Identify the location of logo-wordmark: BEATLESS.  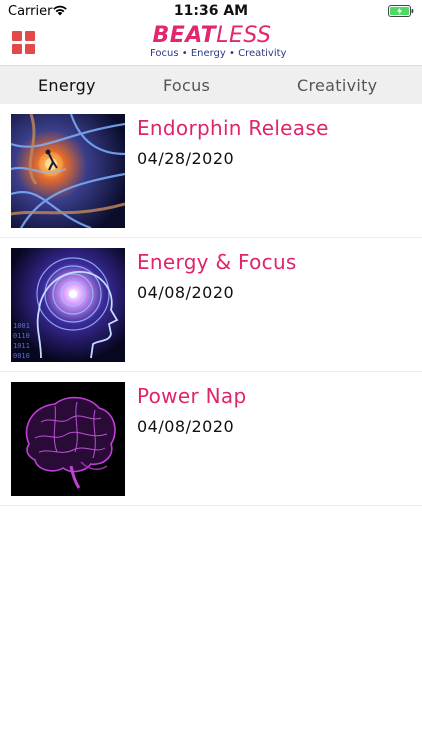
(212, 36).